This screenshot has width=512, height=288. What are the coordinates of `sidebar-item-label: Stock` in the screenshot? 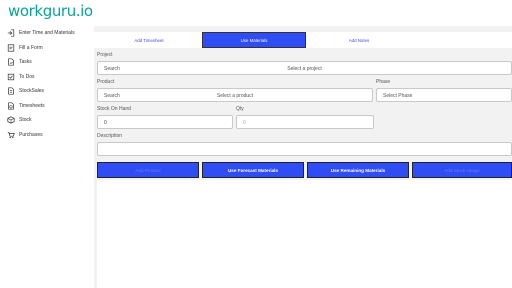 It's located at (25, 120).